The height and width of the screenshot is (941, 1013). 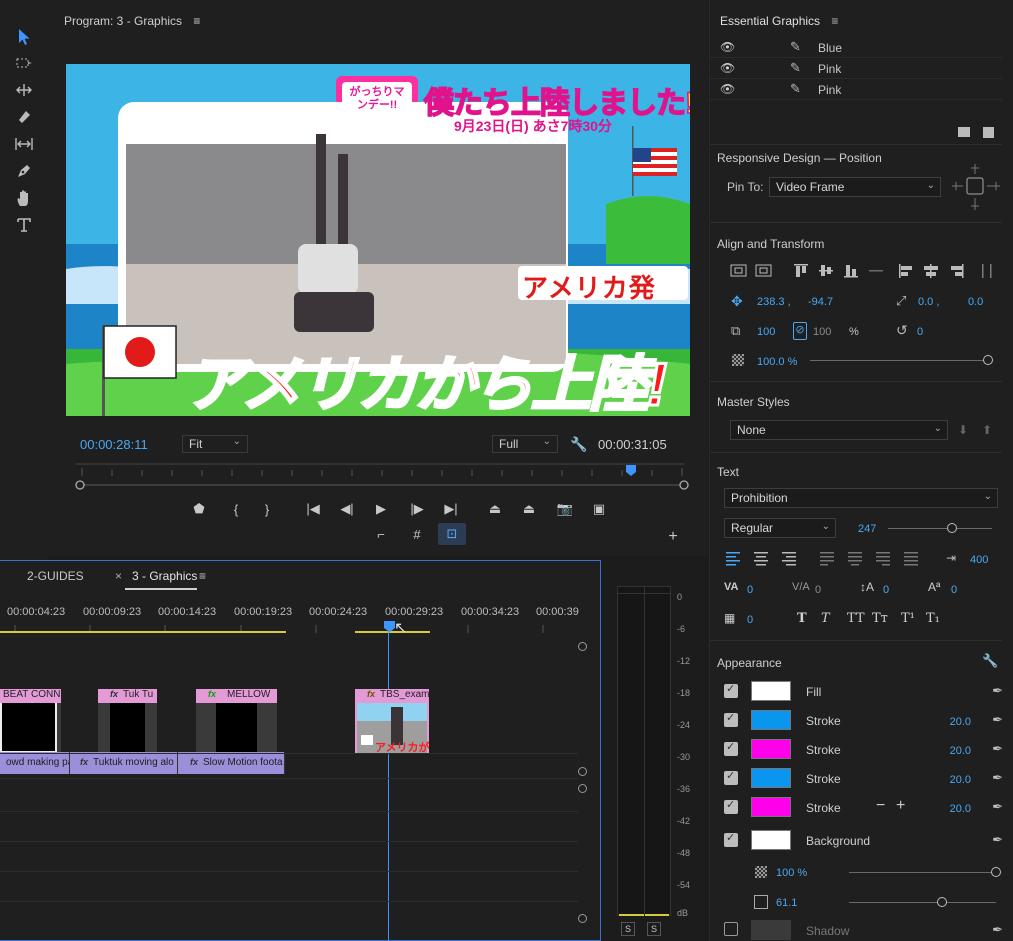 What do you see at coordinates (236, 509) in the screenshot?
I see `mark-in-button: {` at bounding box center [236, 509].